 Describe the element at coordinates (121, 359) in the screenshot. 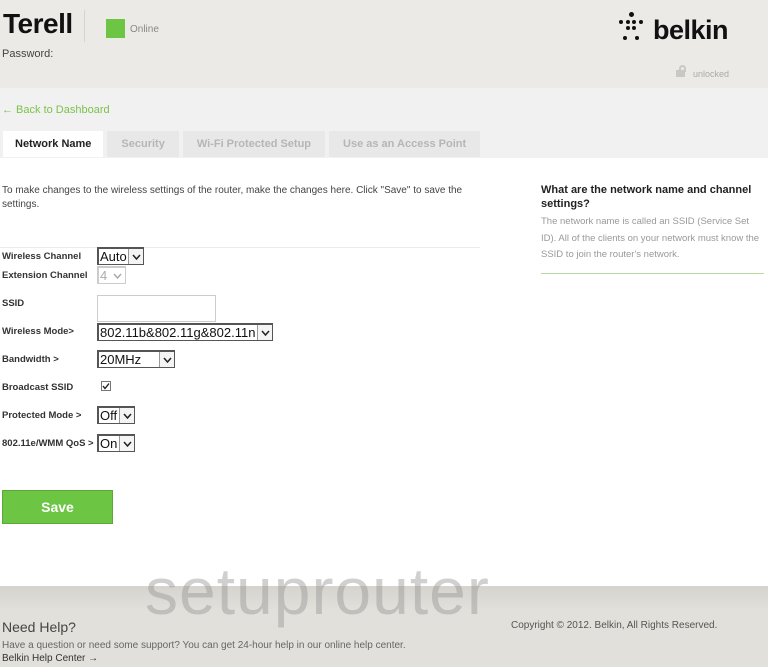

I see `bandwidth-value: 20MHz` at that location.